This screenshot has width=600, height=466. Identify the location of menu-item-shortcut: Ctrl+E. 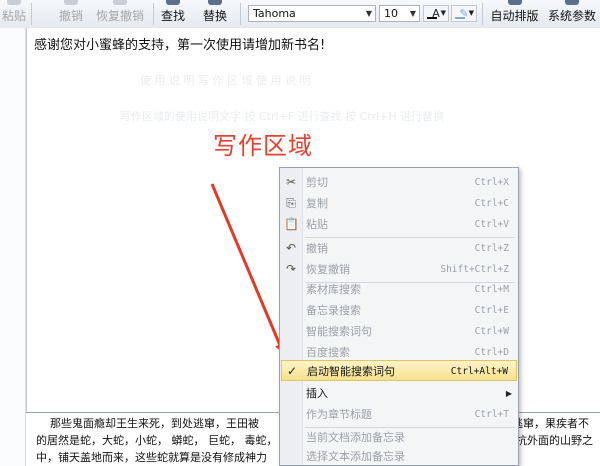
(491, 310).